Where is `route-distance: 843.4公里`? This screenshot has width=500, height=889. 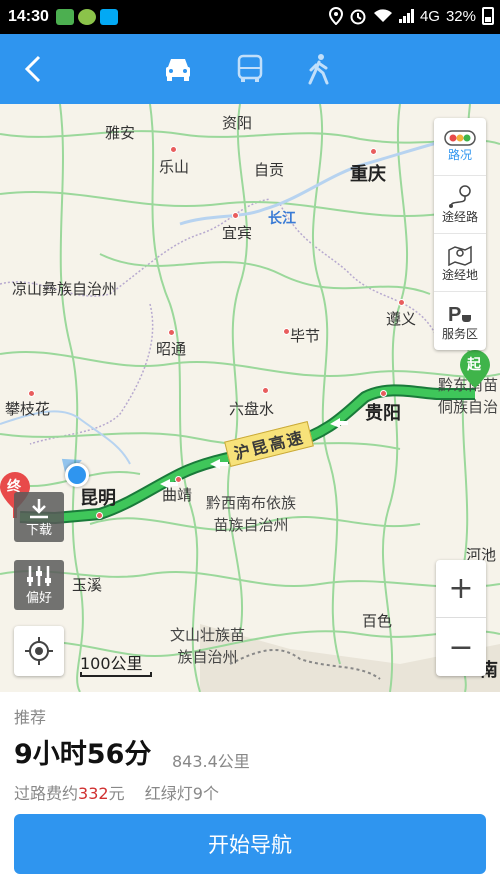 route-distance: 843.4公里 is located at coordinates (211, 761).